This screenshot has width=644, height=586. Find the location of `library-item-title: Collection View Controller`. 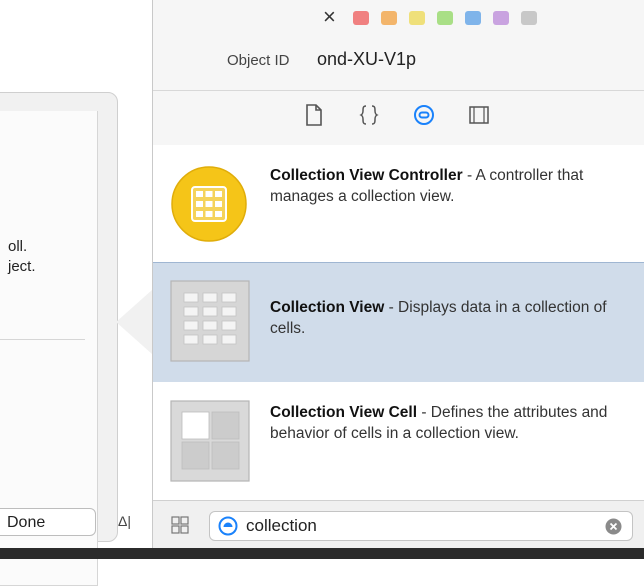

library-item-title: Collection View Controller is located at coordinates (366, 175).